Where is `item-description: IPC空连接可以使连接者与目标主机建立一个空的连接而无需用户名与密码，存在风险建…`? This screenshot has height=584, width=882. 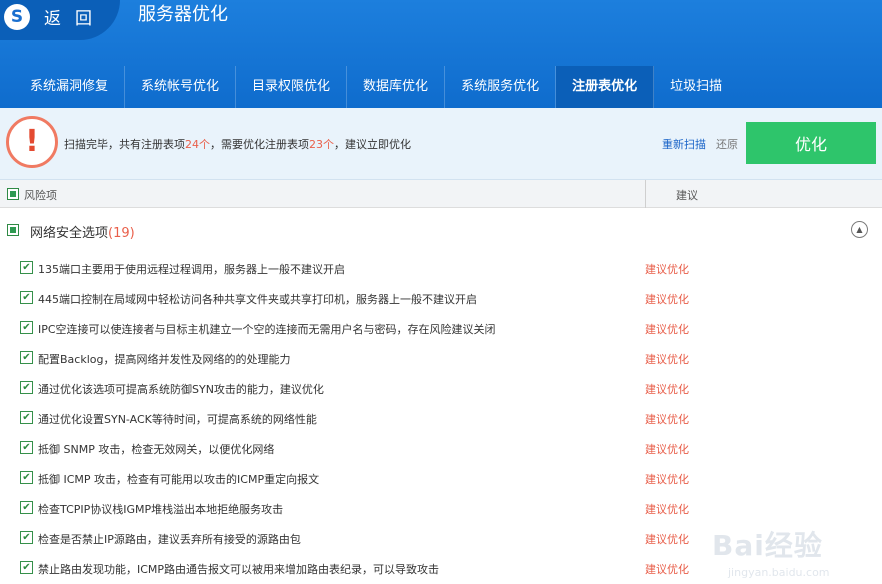 item-description: IPC空连接可以使连接者与目标主机建立一个空的连接而无需用户名与密码，存在风险建… is located at coordinates (267, 329).